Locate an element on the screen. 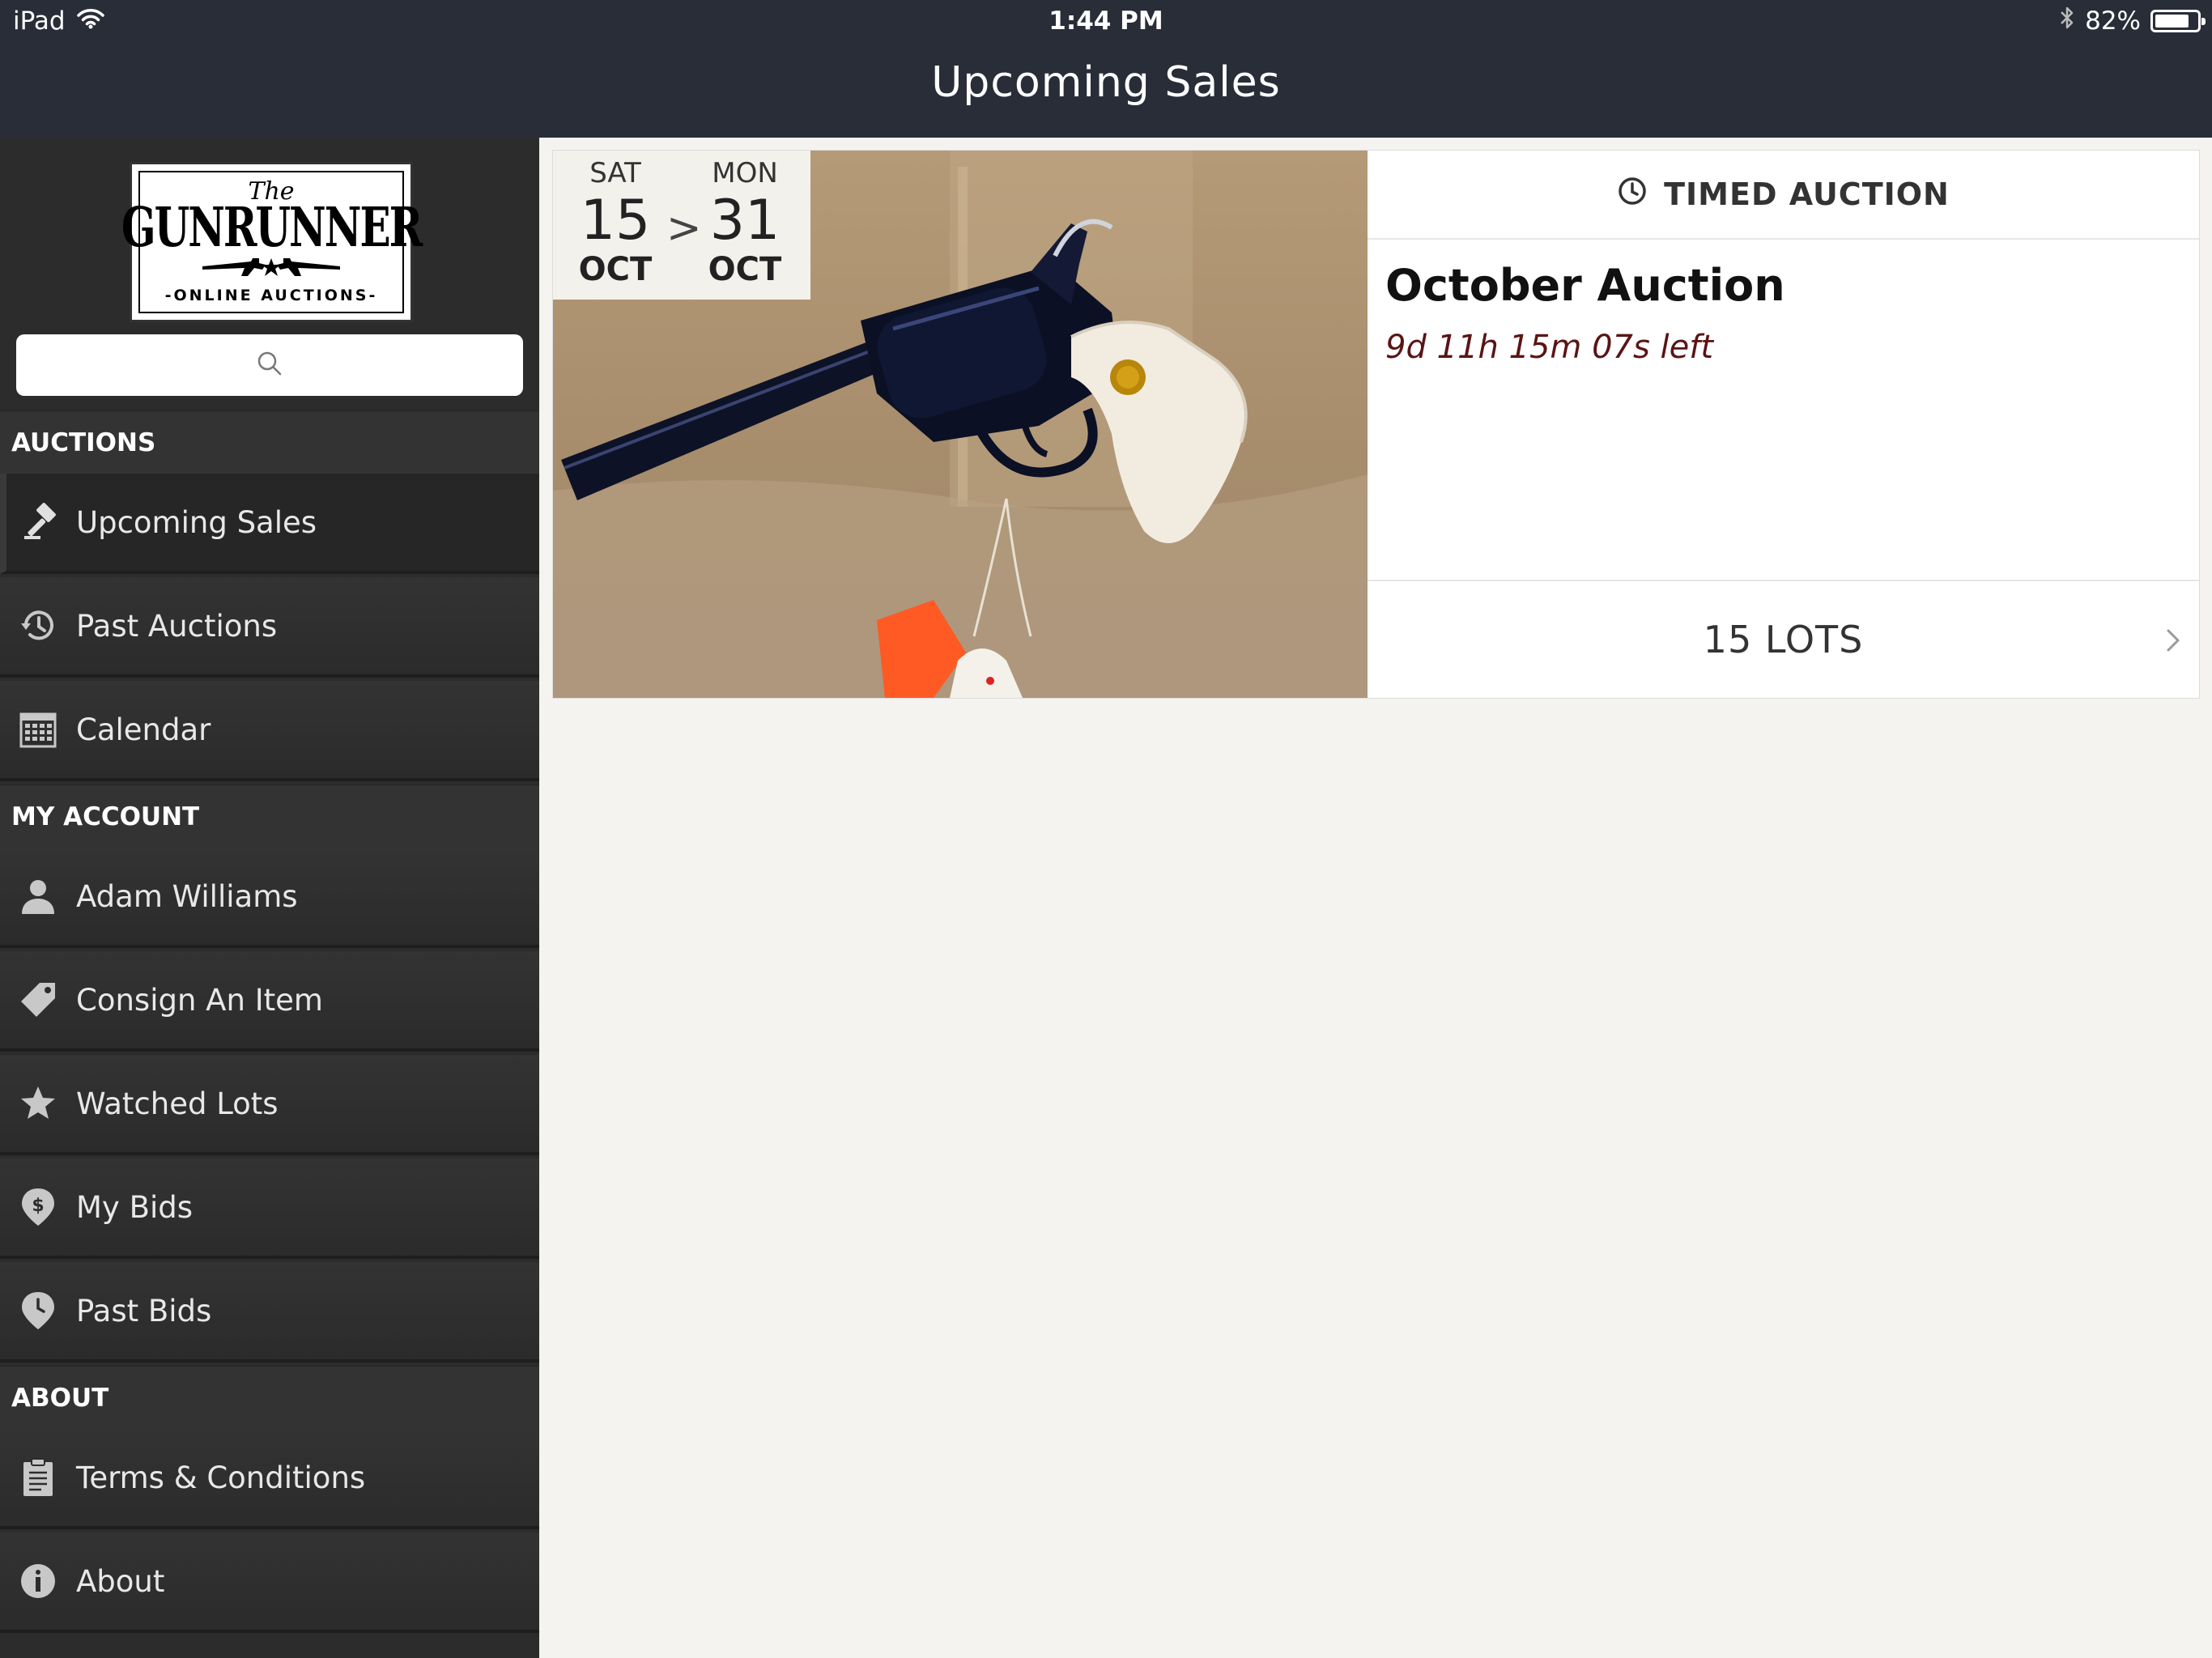 This screenshot has width=2212, height=1658. battery-fill is located at coordinates (2172, 21).